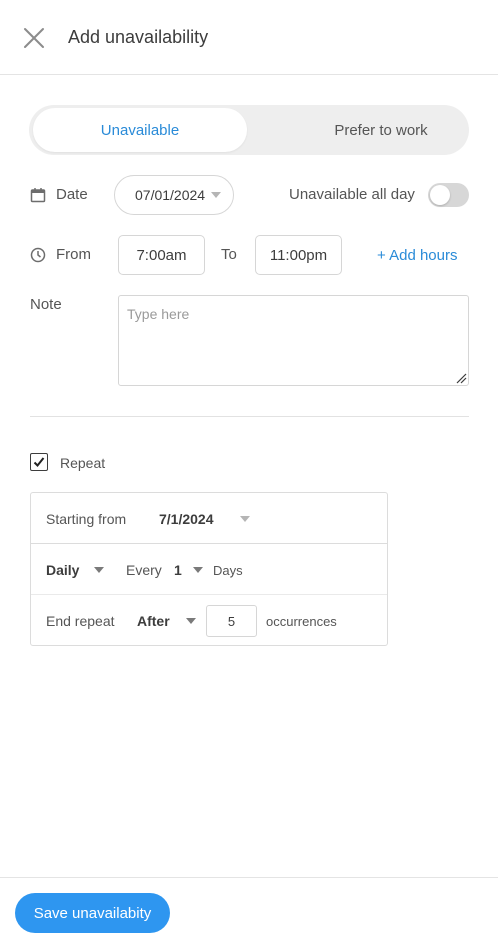  I want to click on date-label: Date, so click(72, 194).